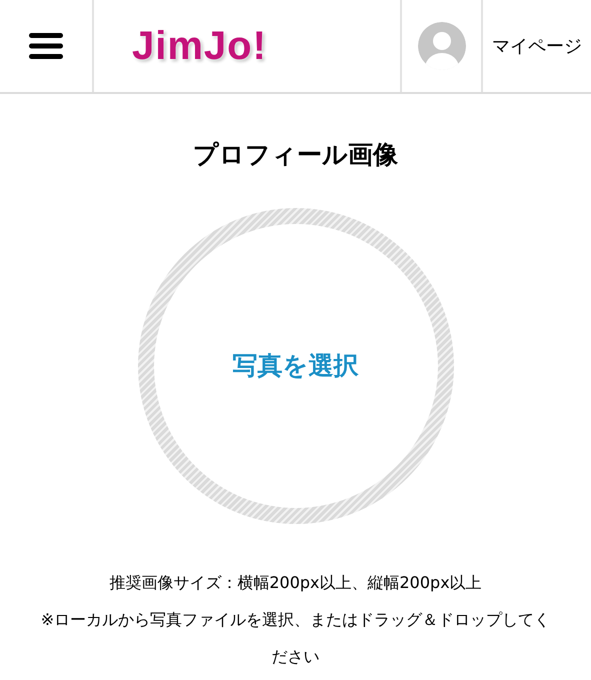 Image resolution: width=591 pixels, height=680 pixels. I want to click on note-text: 推奨画像サイズ：横幅200px以上、縦幅200px以上, so click(295, 583).